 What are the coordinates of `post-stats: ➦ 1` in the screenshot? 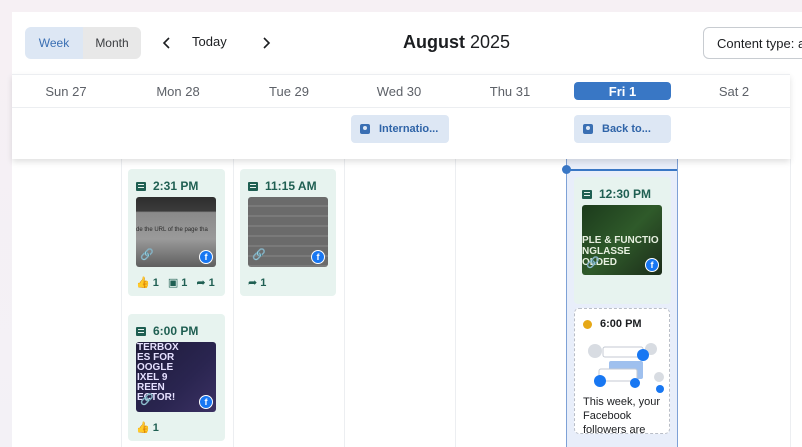 It's located at (257, 283).